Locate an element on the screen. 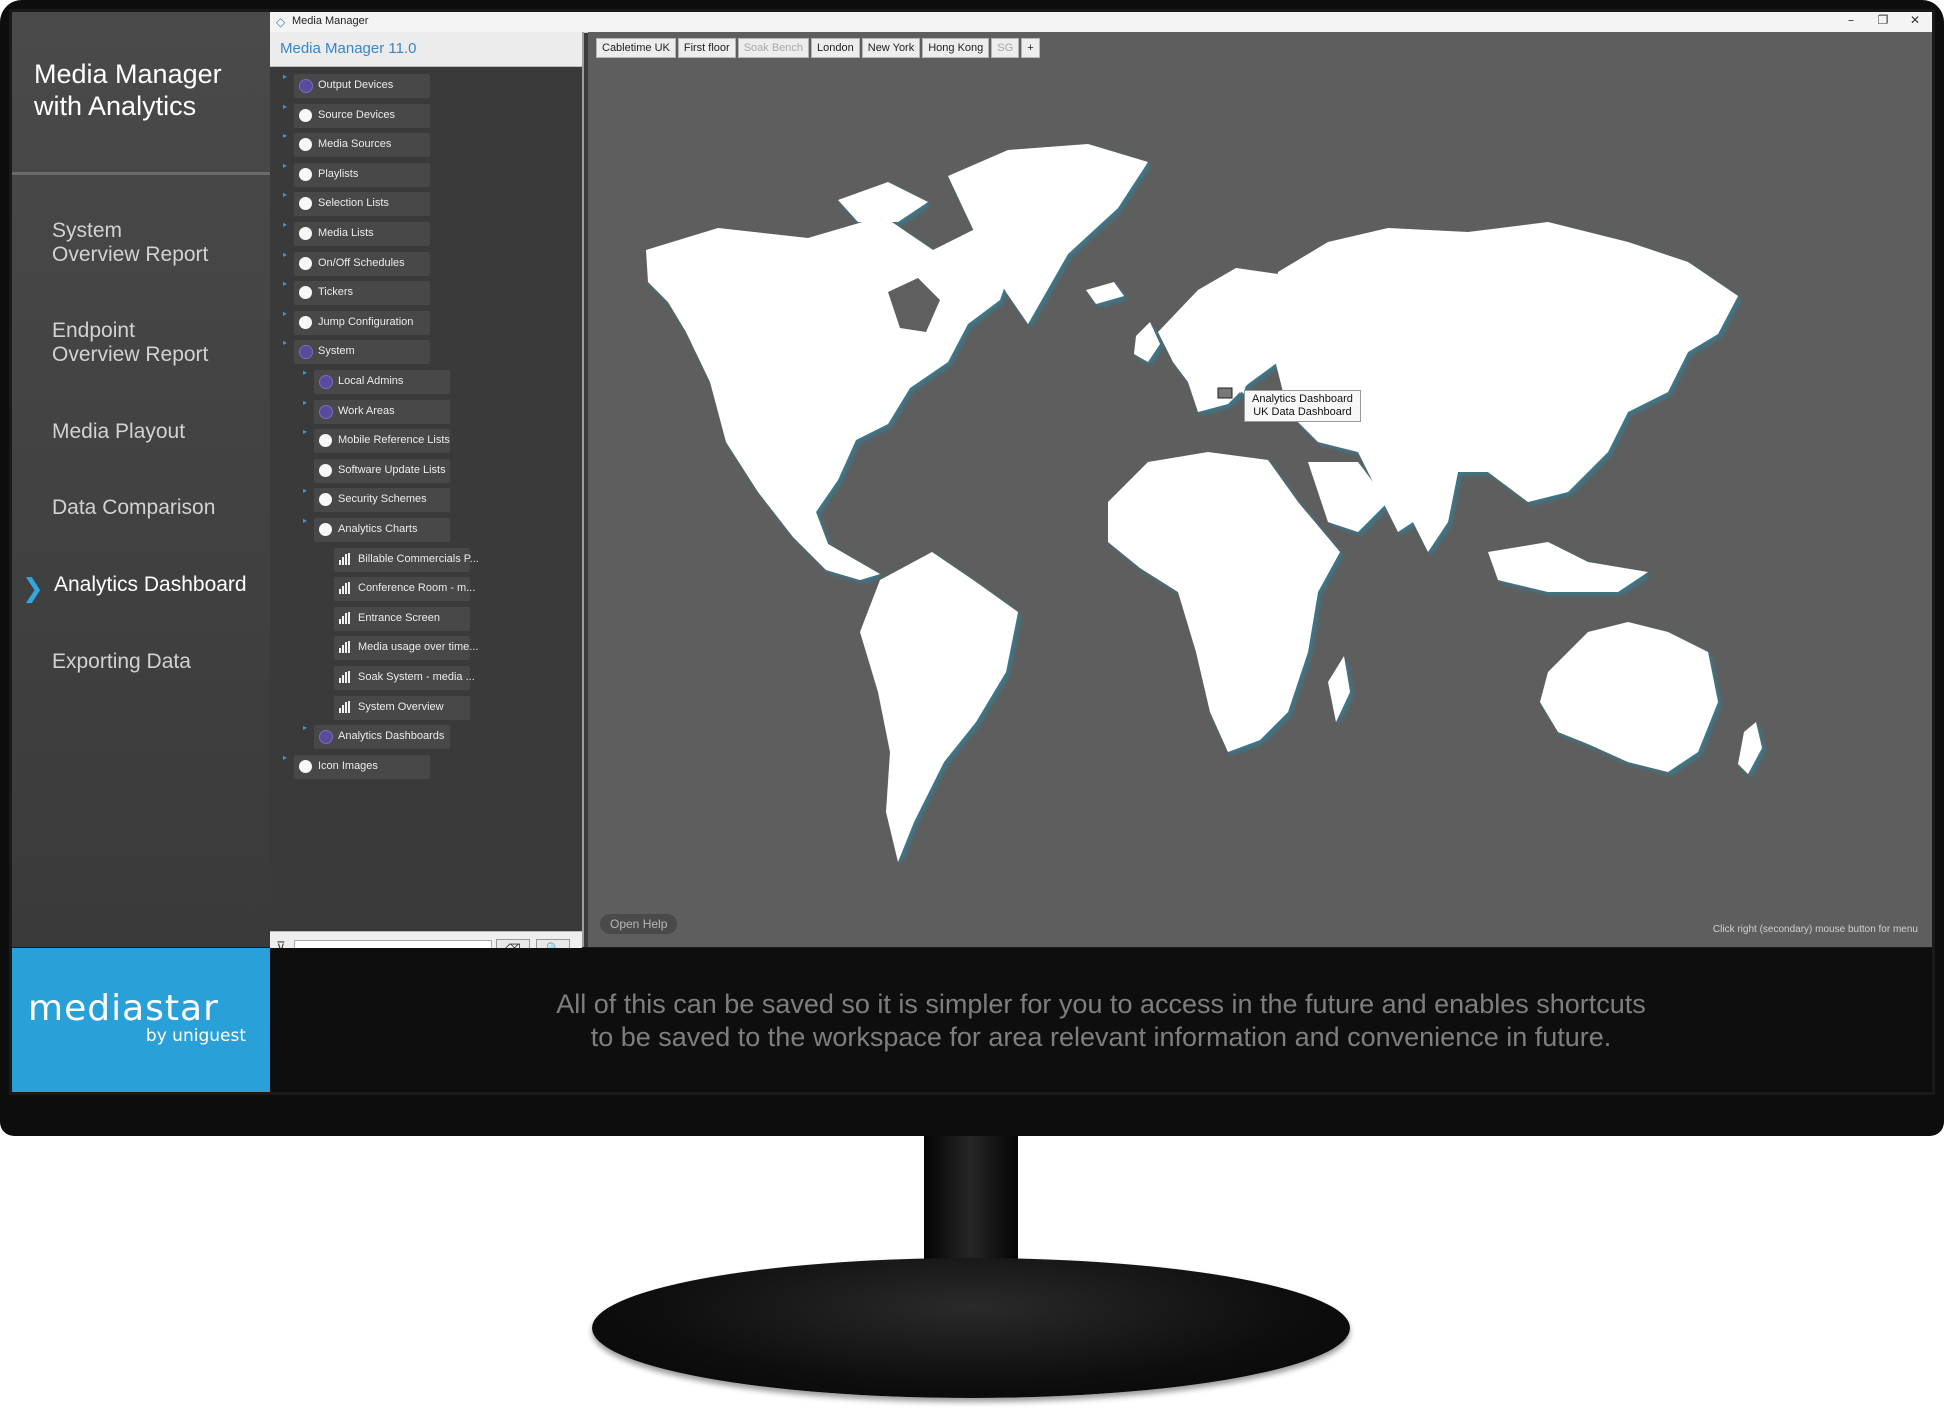  tab-london: London is located at coordinates (835, 48).